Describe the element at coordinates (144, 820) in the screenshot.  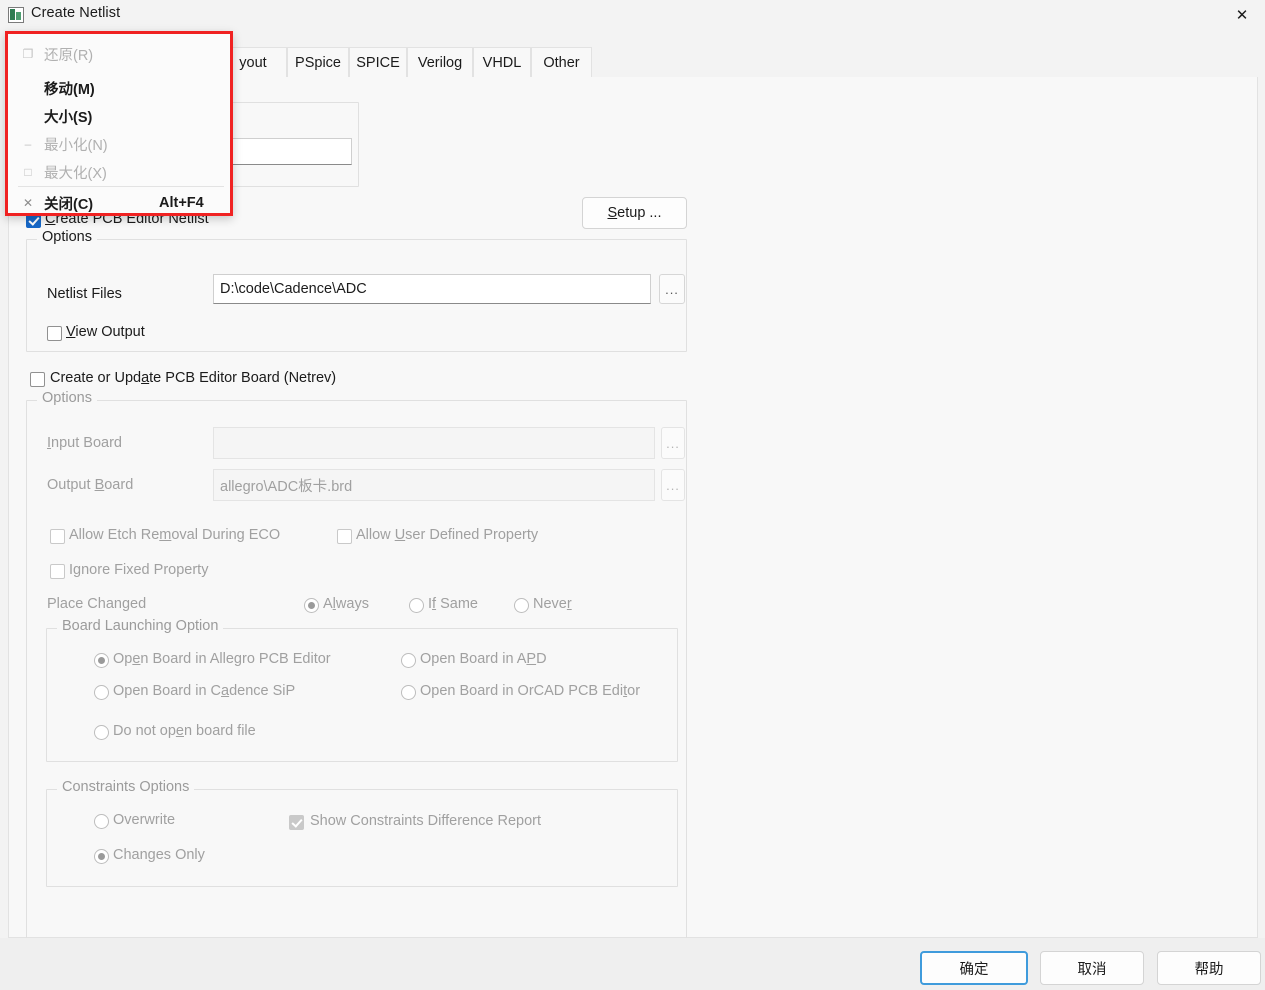
I see `radio-overwrite-label: Overwrite` at that location.